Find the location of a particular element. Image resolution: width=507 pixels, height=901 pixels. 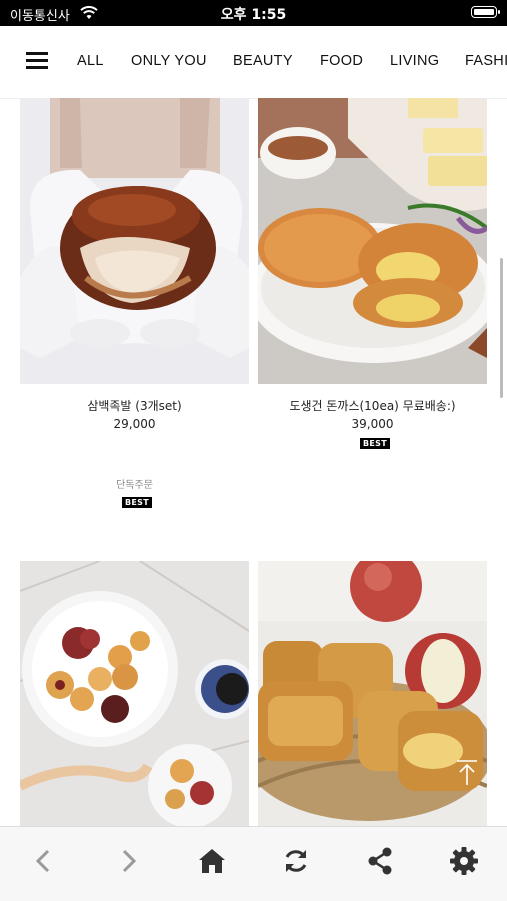

product-image-pork-cutlet is located at coordinates (372, 241).